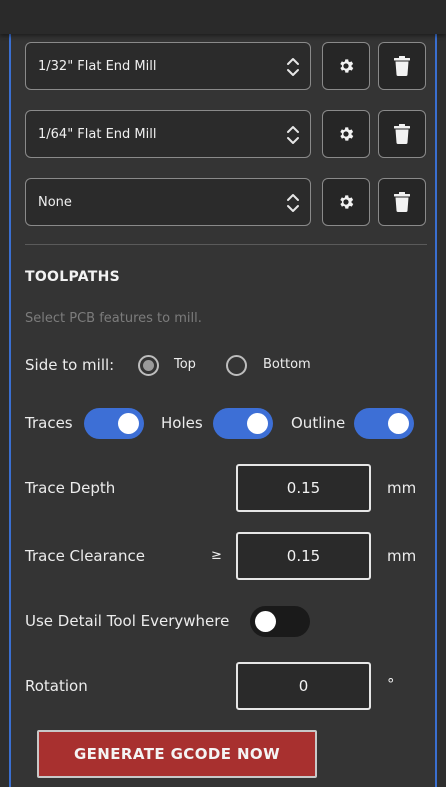  What do you see at coordinates (185, 364) in the screenshot?
I see `radio-top-label: Top` at bounding box center [185, 364].